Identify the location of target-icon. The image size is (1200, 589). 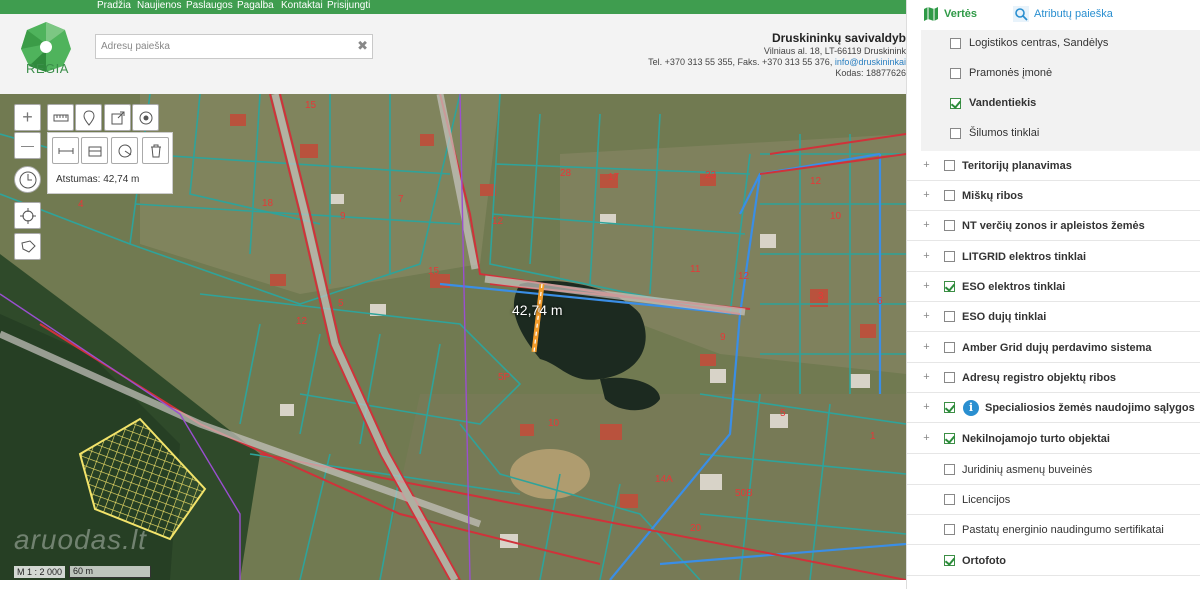
(145, 117).